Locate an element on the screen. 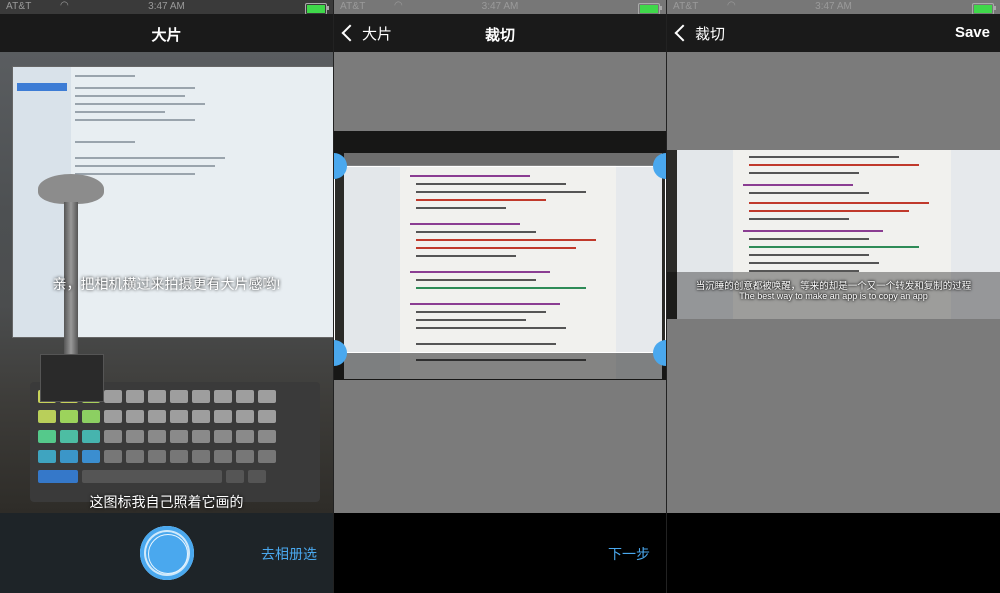 The image size is (1000, 593). save-button: Save is located at coordinates (972, 32).